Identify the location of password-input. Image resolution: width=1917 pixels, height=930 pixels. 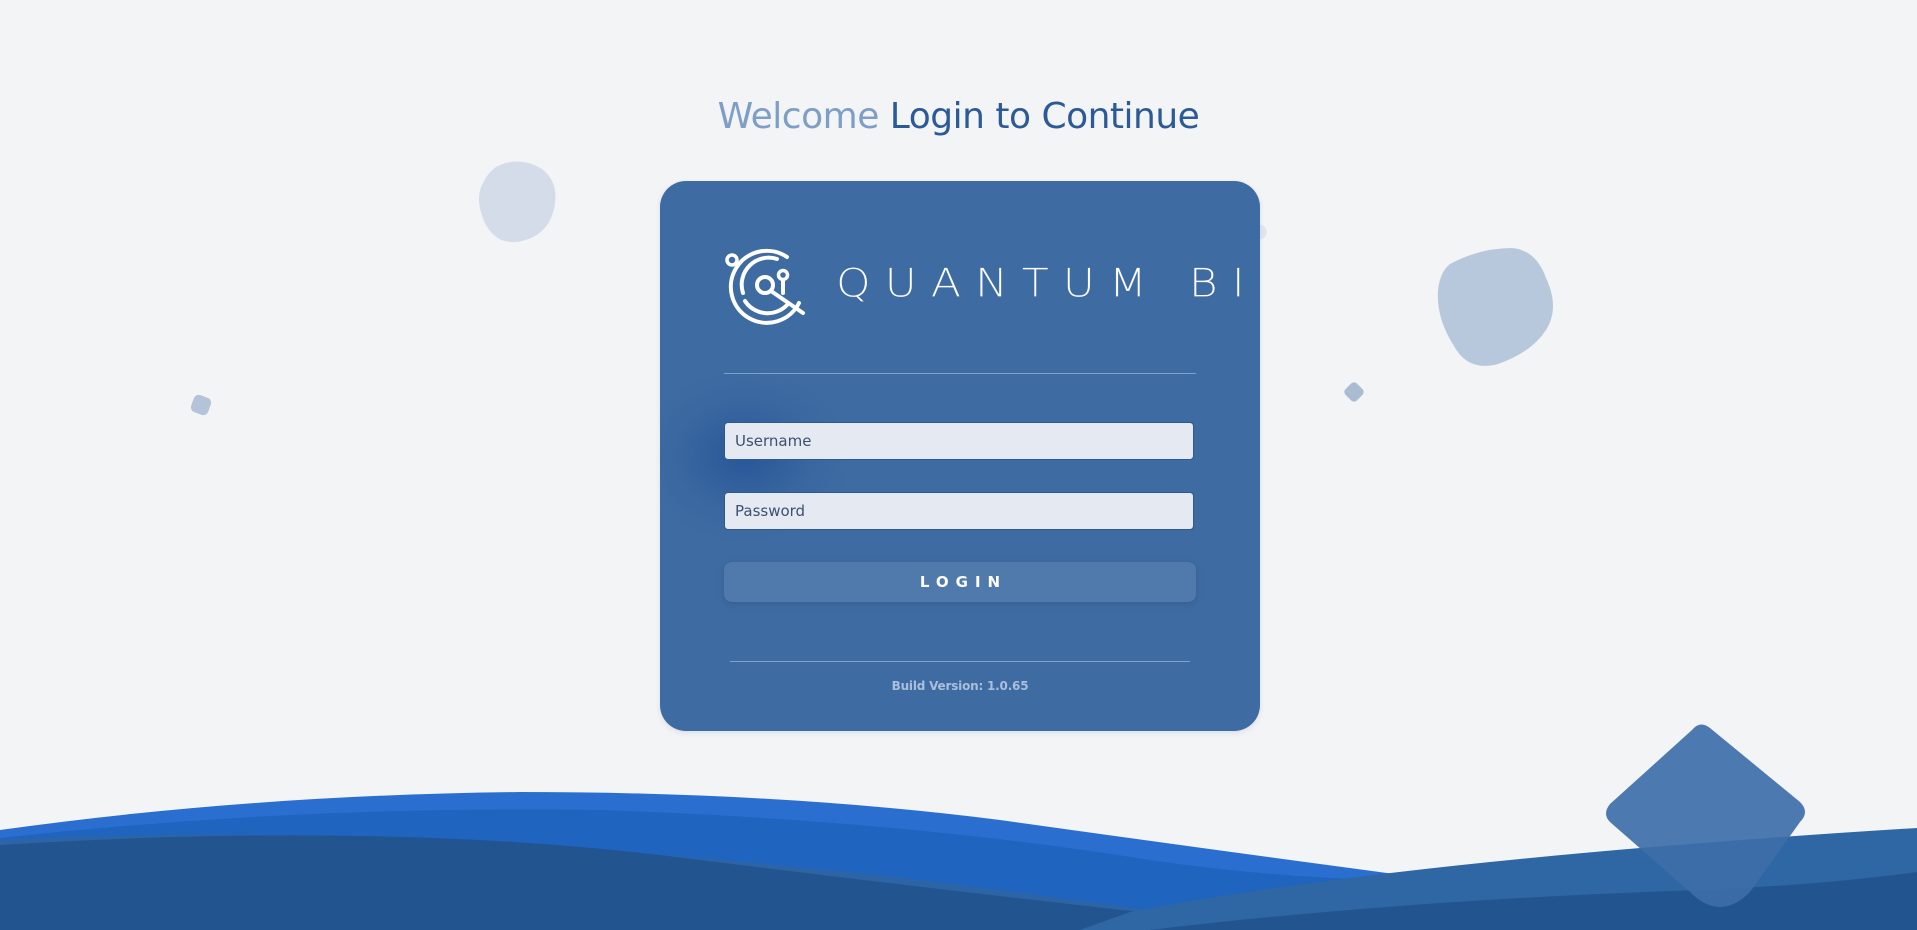
(959, 511).